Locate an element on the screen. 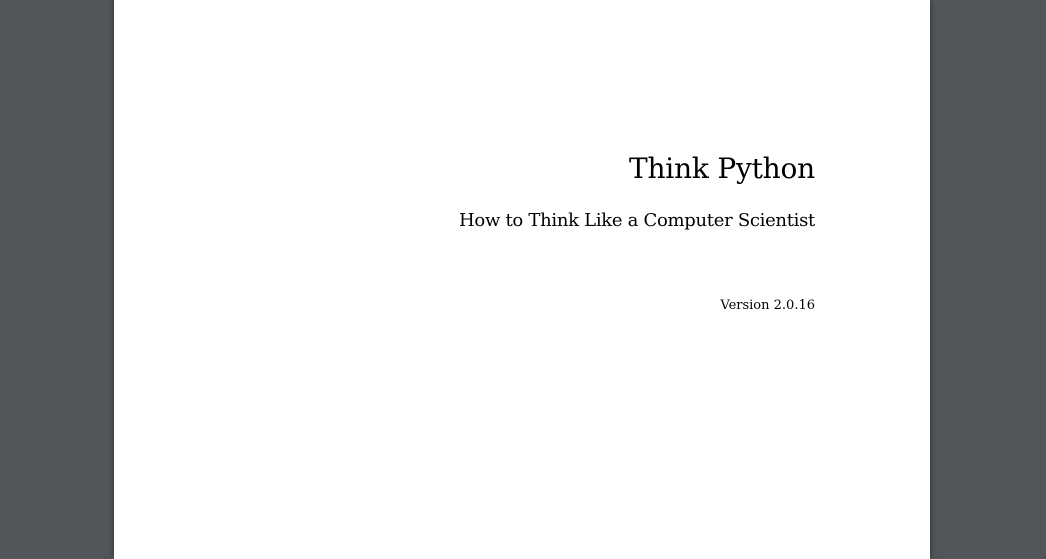 The height and width of the screenshot is (559, 1046). book-title: Think Python is located at coordinates (722, 168).